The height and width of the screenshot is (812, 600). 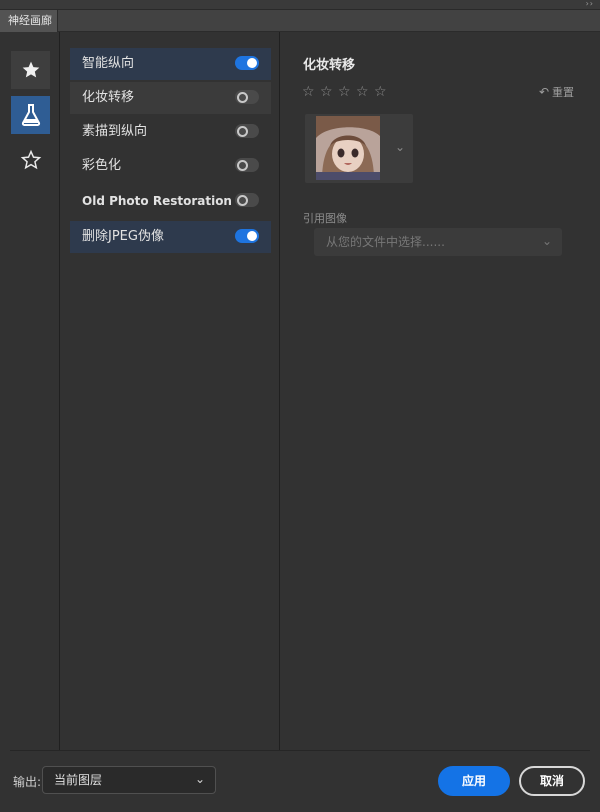 I want to click on flask-icon, so click(x=30, y=115).